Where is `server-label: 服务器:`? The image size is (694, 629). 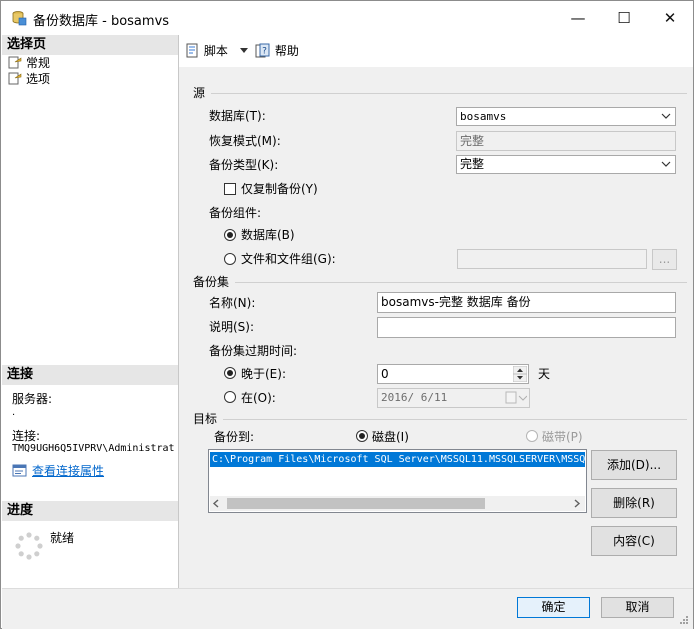
server-label: 服务器: is located at coordinates (32, 399).